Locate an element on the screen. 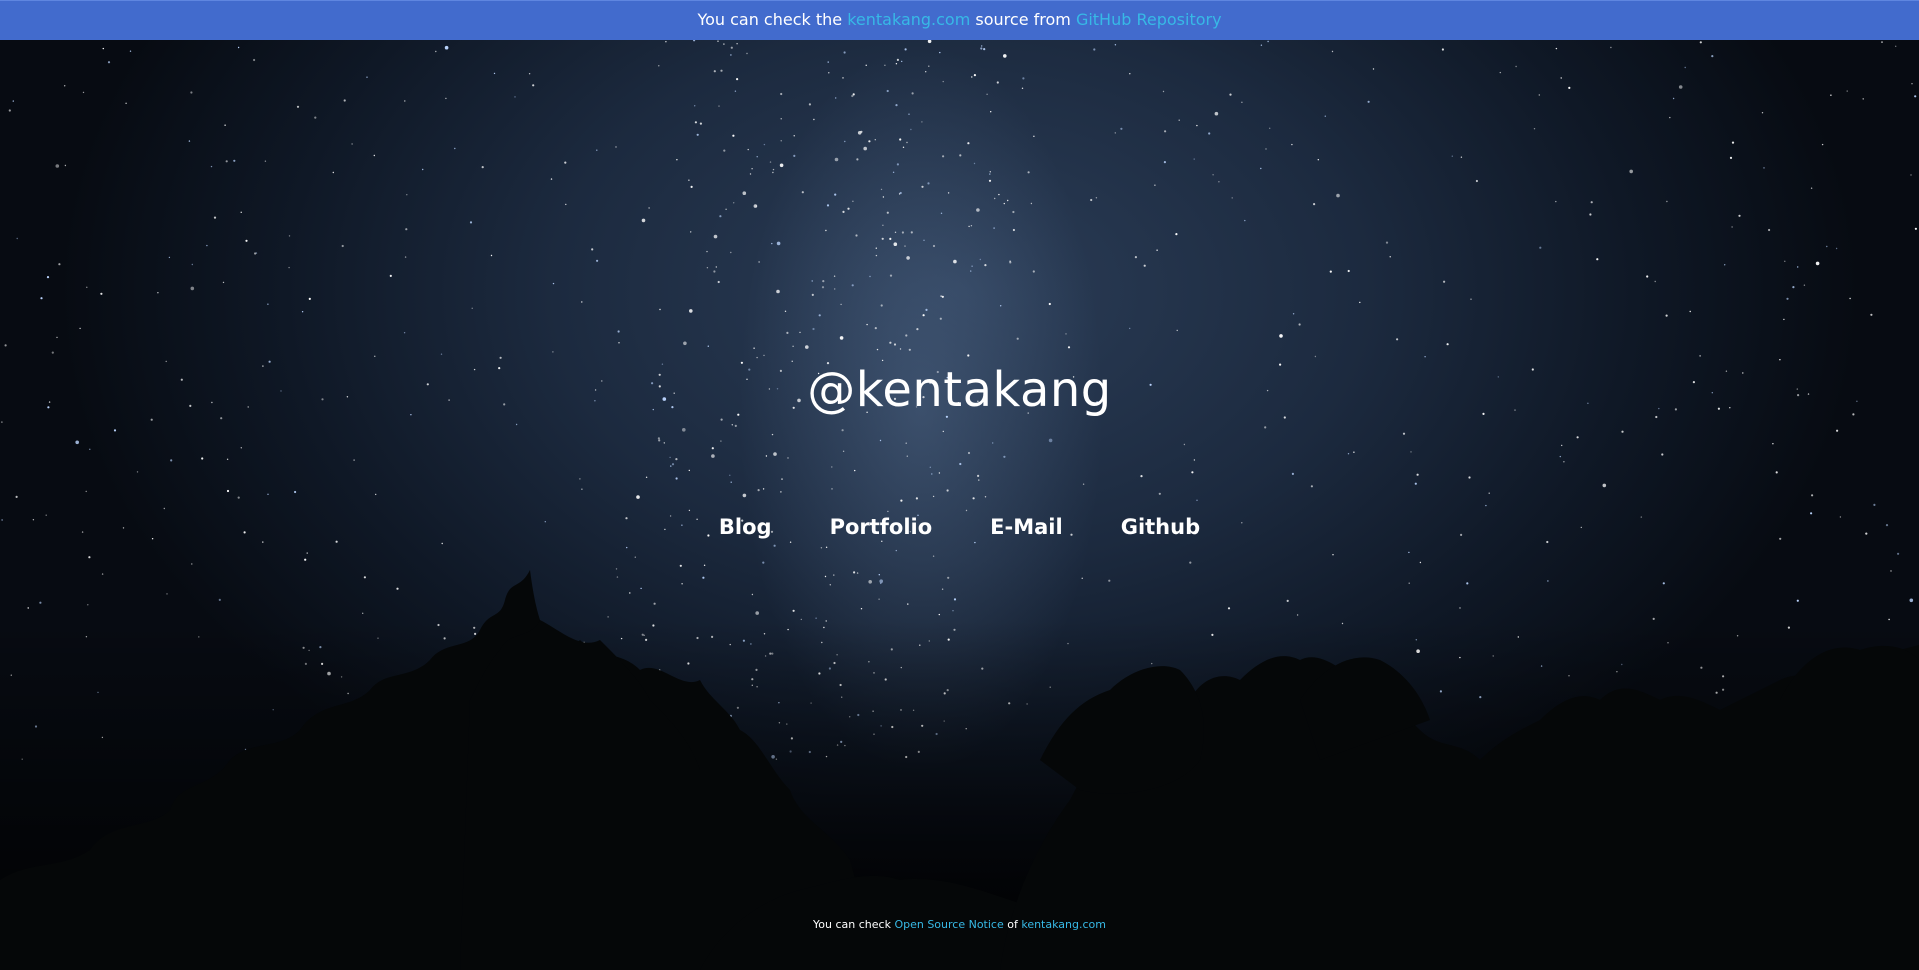 The image size is (1919, 970). nav-link-github: Github is located at coordinates (1160, 527).